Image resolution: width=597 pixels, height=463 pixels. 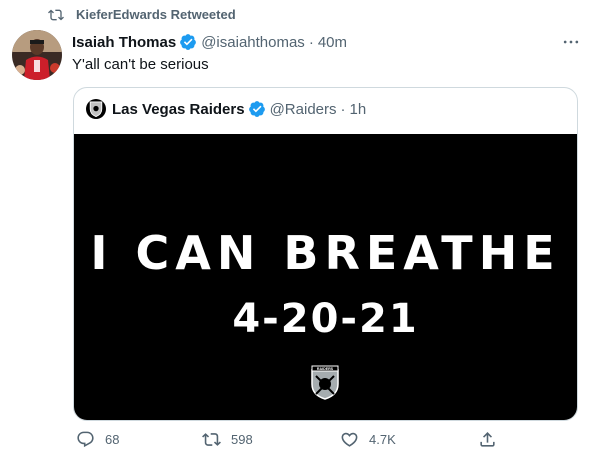 I want to click on tweet-header: Isaiah Thomas @isaiahthomas · 40m, so click(x=209, y=42).